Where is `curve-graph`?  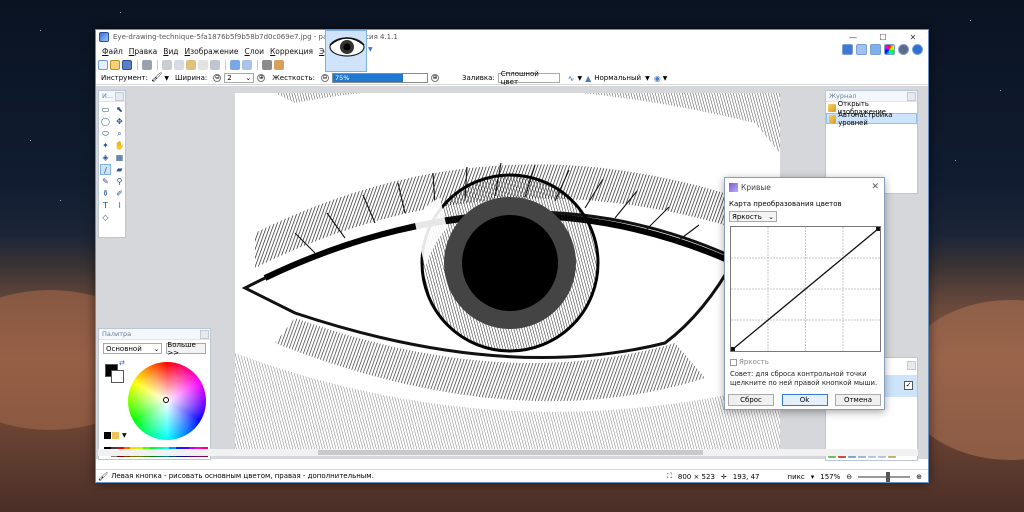
curve-graph is located at coordinates (805, 289).